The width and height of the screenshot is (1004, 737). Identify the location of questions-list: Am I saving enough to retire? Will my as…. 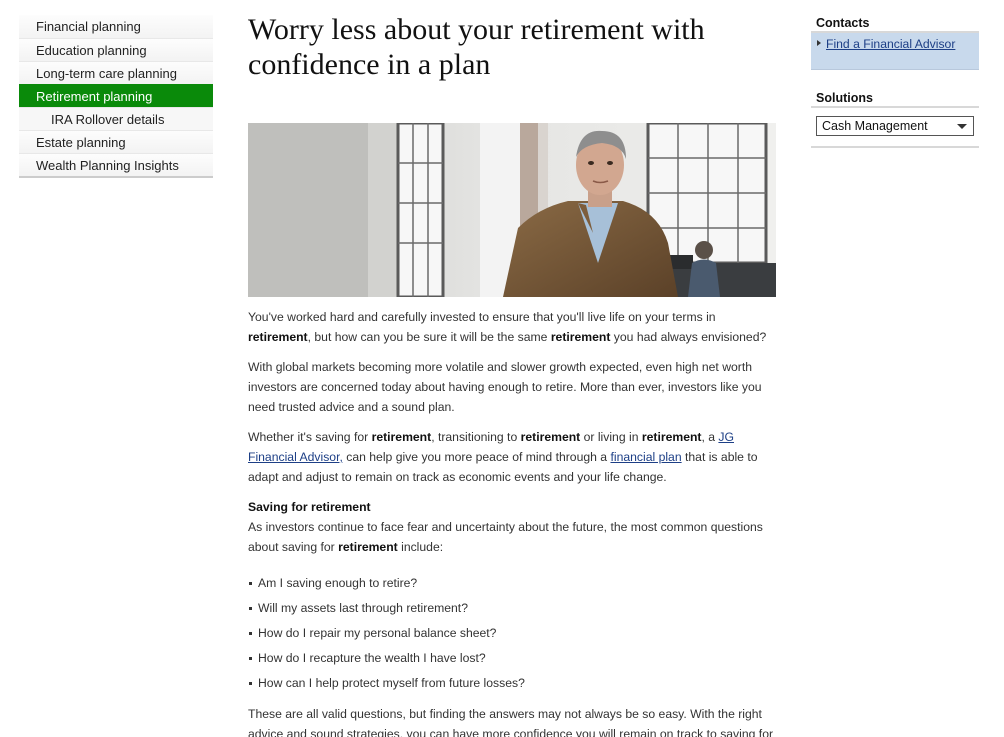
(512, 633).